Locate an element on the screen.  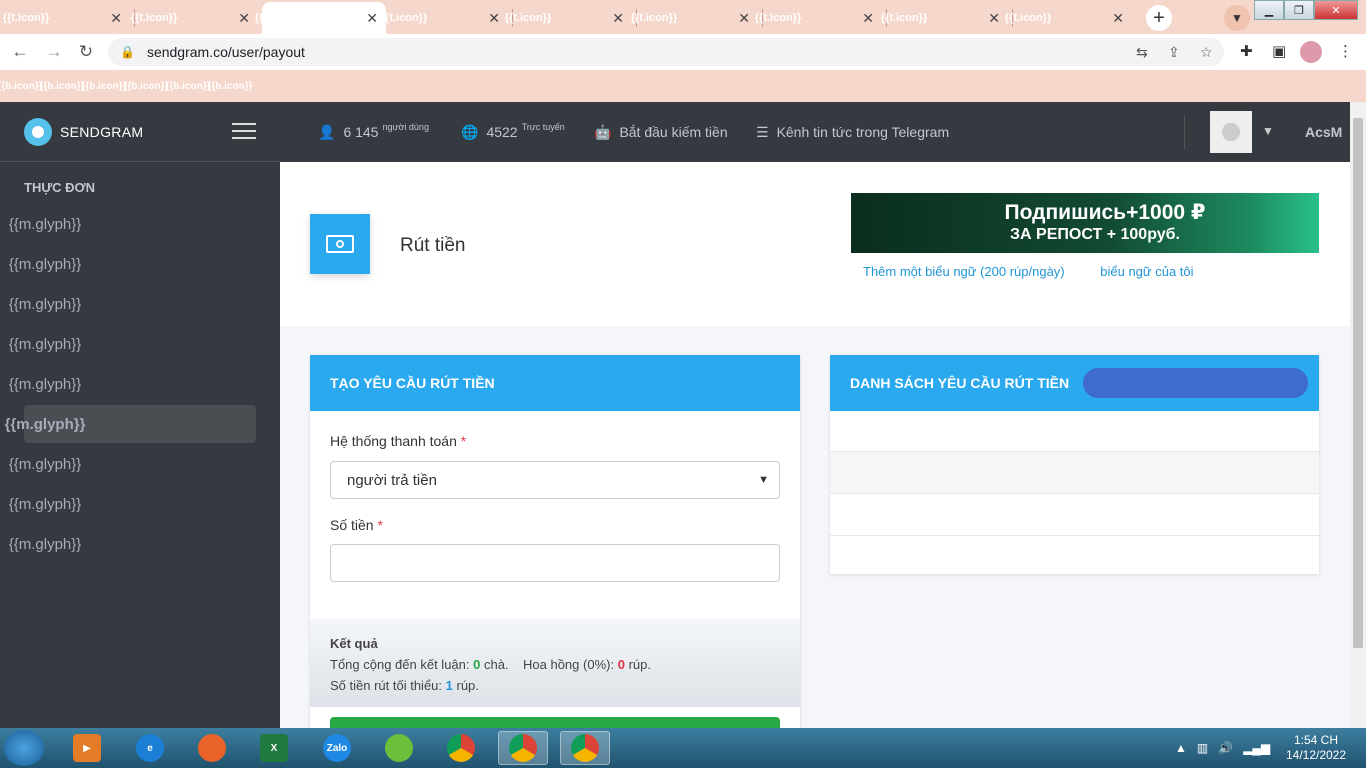
back-icon: ← is located at coordinates (20, 52).